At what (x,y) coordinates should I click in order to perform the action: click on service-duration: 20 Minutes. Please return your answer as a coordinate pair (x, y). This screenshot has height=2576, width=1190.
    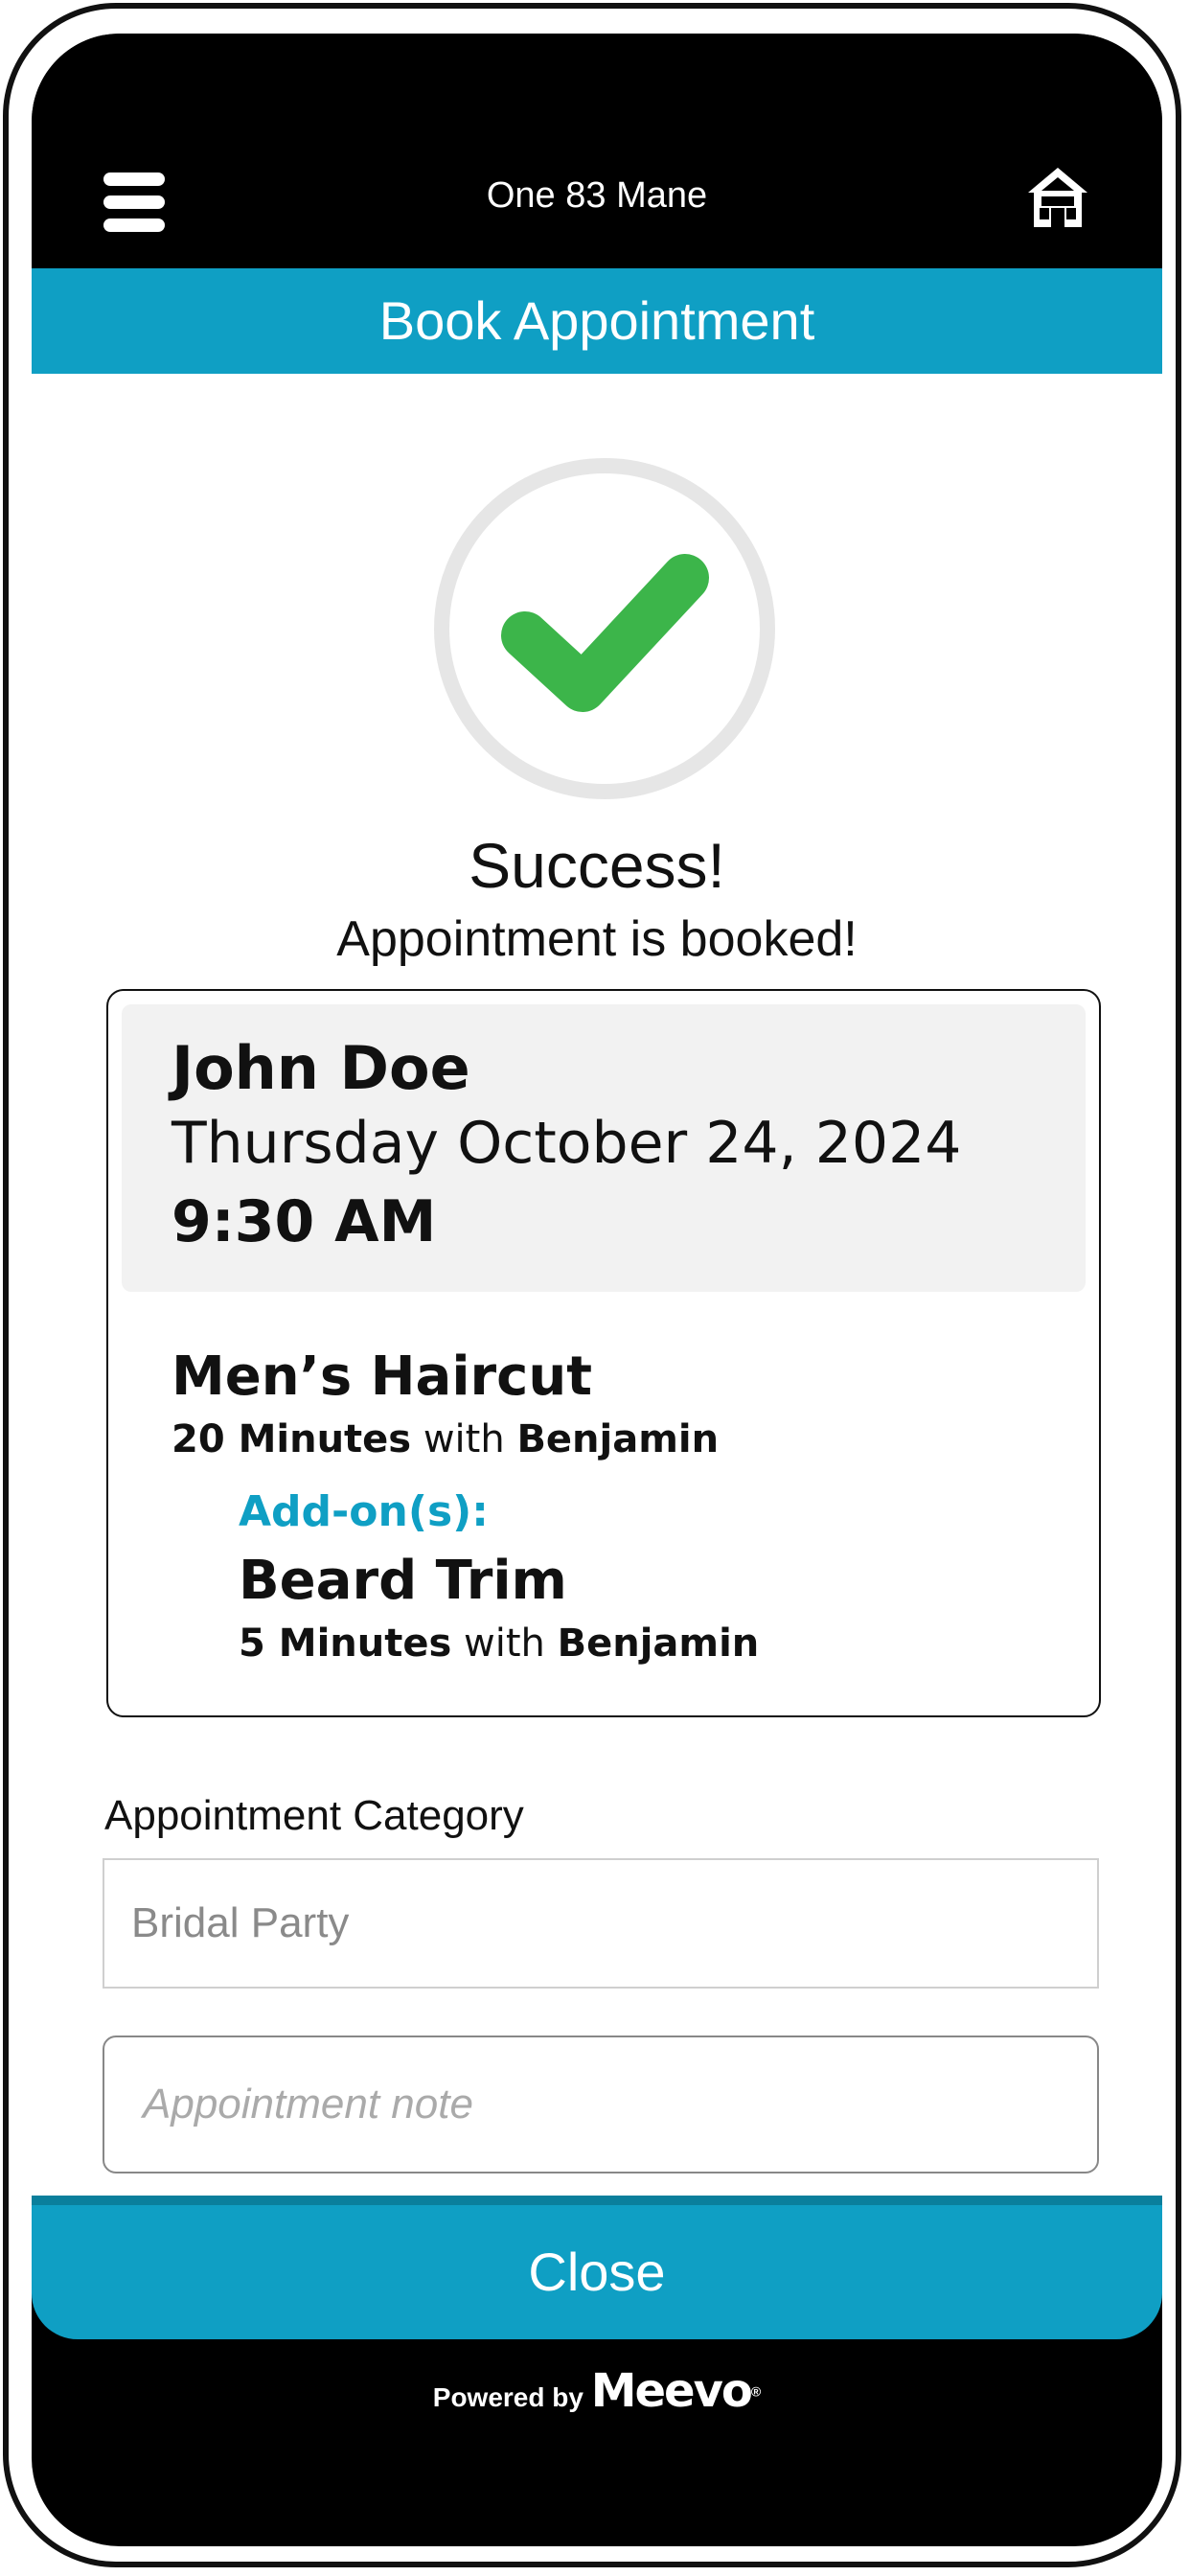
    Looking at the image, I should click on (292, 1439).